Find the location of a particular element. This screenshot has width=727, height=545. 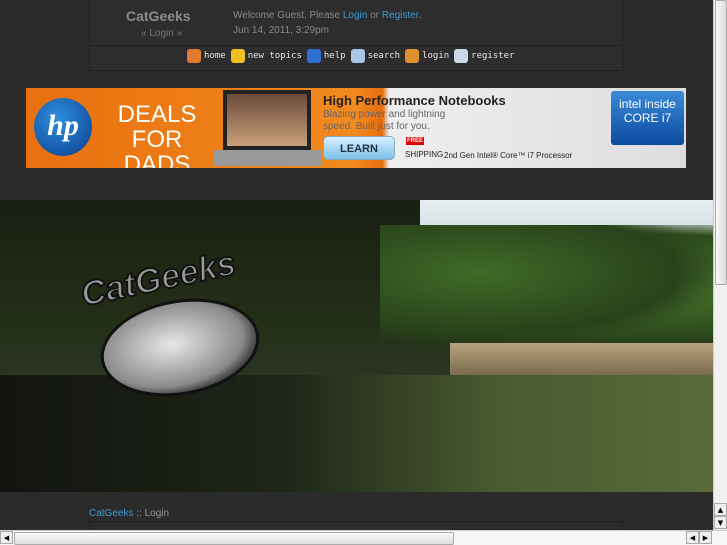

scroll-up-arrow-icon: ▲ is located at coordinates (720, 509).